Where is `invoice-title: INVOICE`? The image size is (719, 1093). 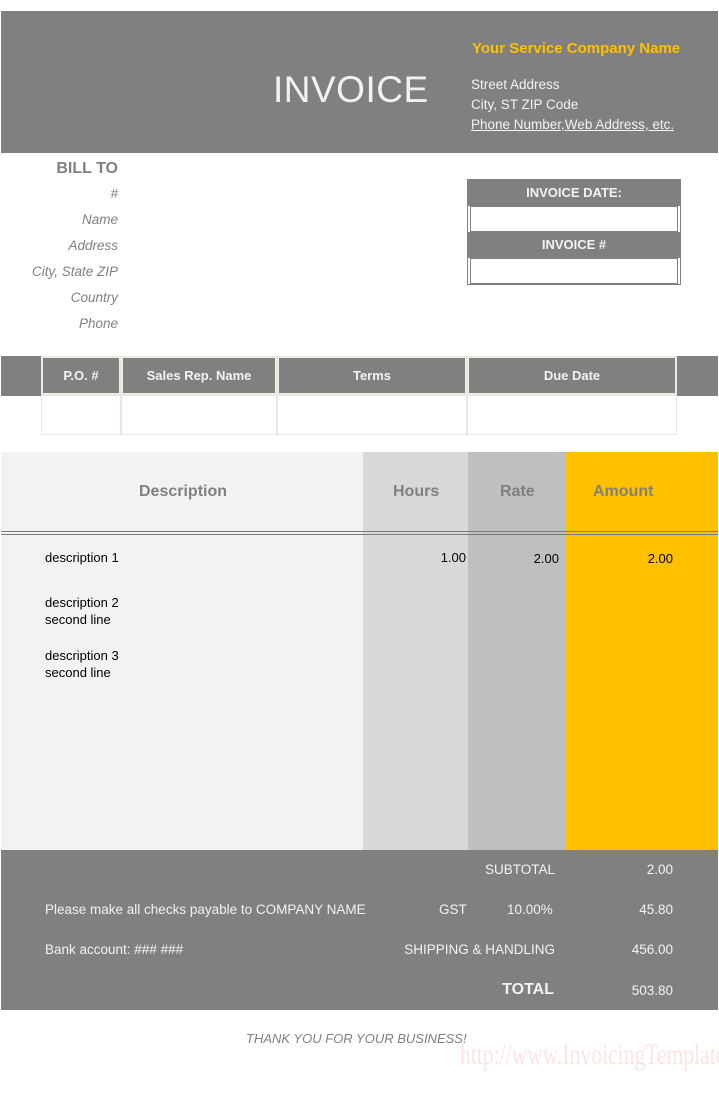
invoice-title: INVOICE is located at coordinates (351, 89).